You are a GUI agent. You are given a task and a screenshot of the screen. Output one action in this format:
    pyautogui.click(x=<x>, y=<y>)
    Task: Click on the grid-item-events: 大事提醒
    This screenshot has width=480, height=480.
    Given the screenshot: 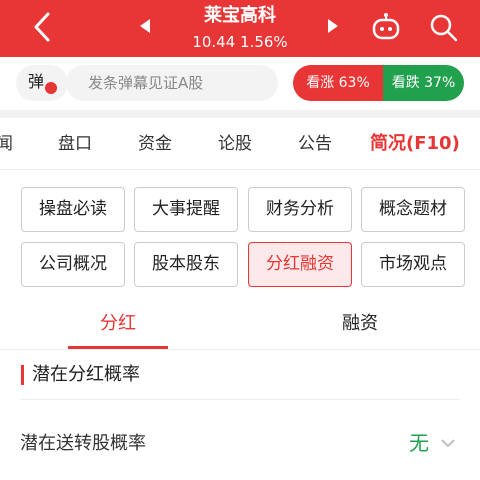 What is the action you would take?
    pyautogui.click(x=186, y=209)
    